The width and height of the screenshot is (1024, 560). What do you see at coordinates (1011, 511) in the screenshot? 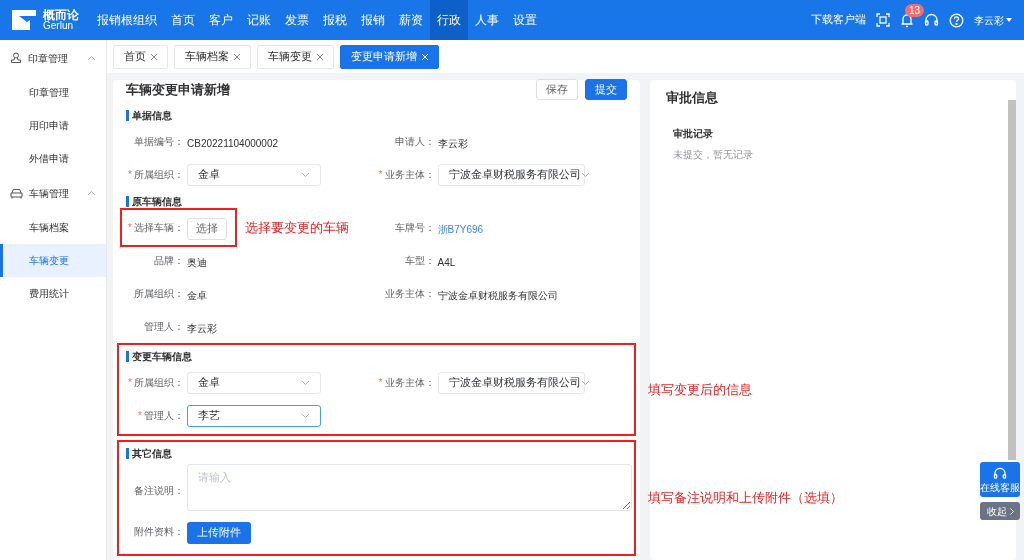
I see `chevron-right-icon` at bounding box center [1011, 511].